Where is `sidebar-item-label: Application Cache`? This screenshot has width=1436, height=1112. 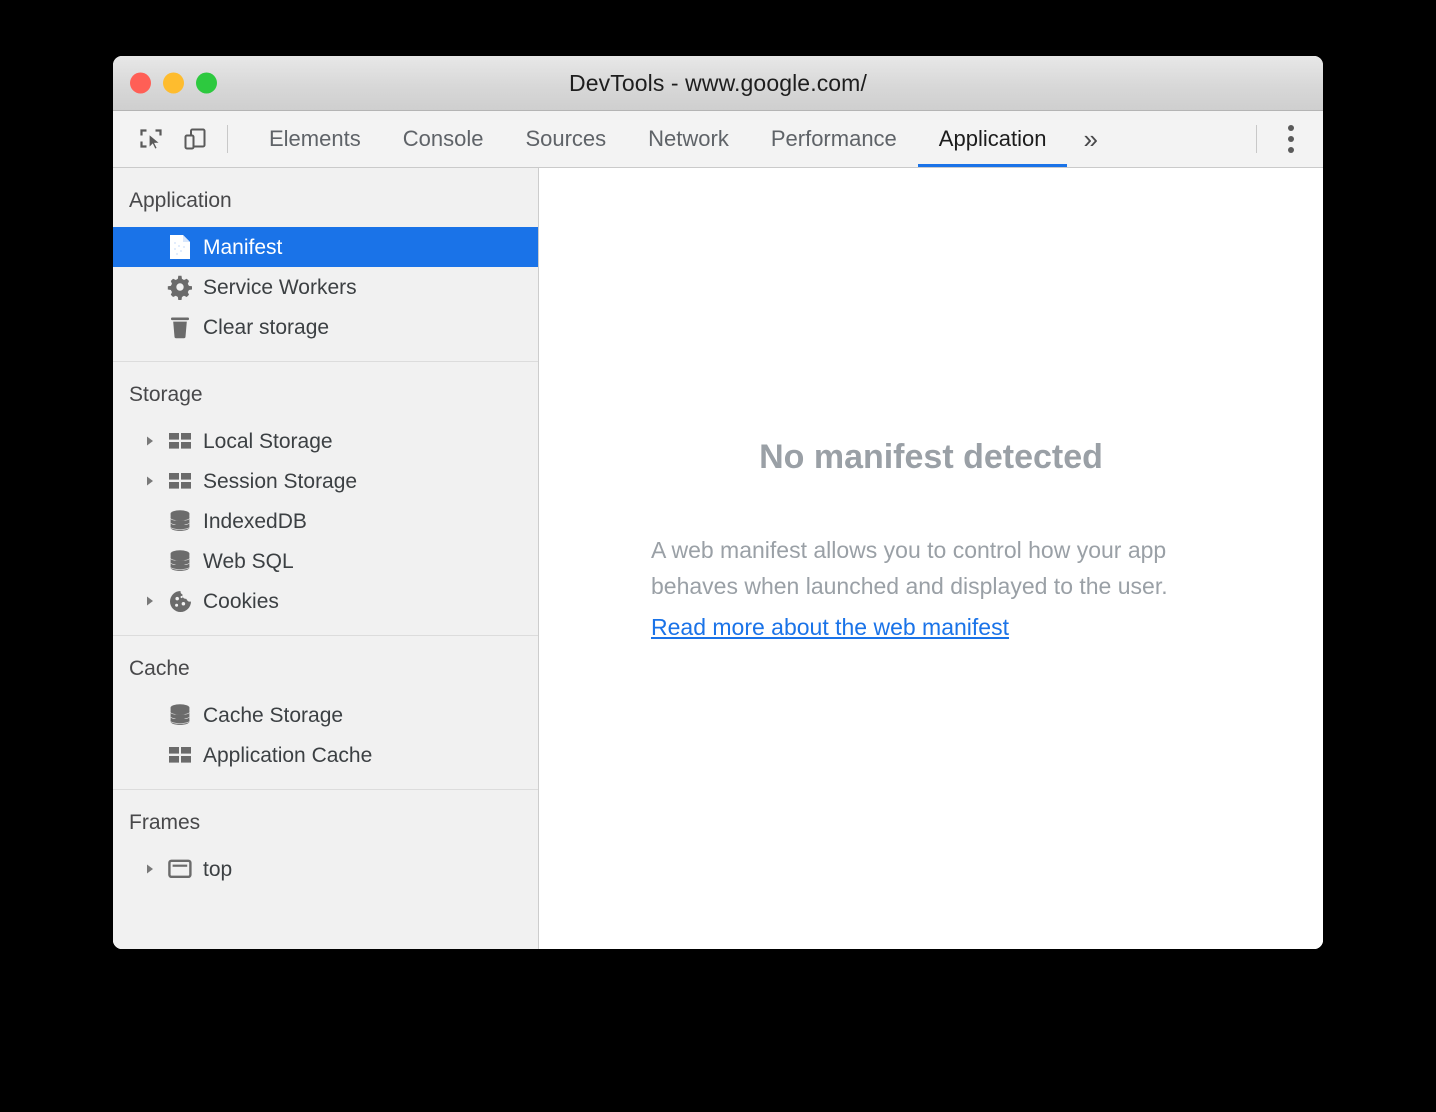
sidebar-item-label: Application Cache is located at coordinates (288, 755).